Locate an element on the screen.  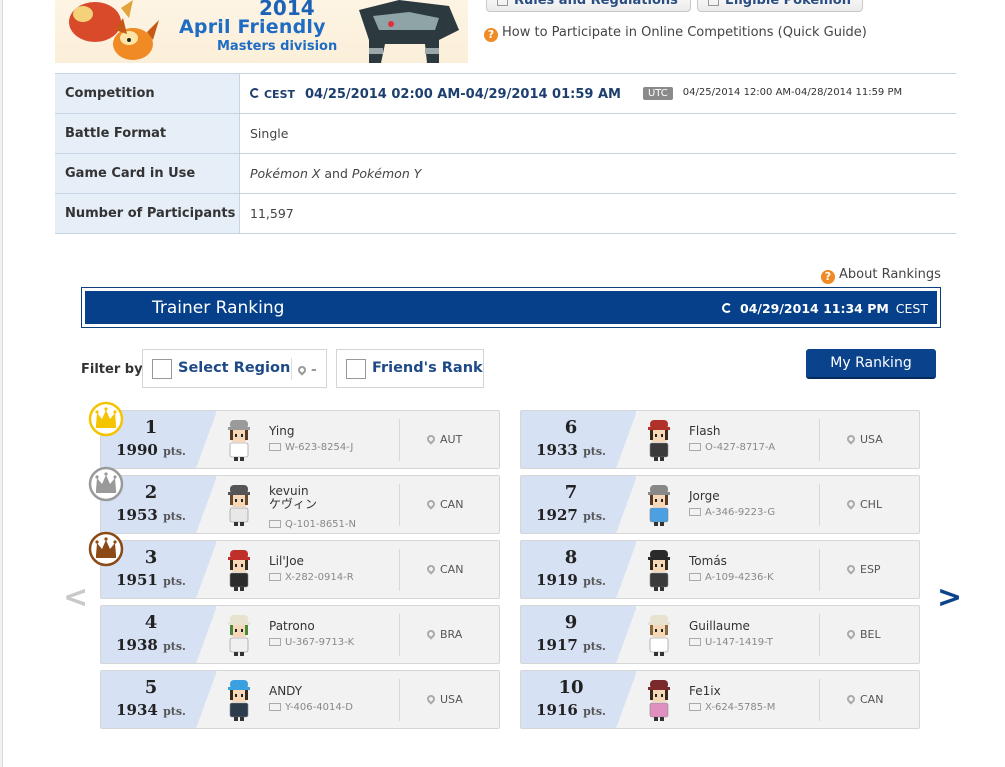
region-filter-label: Select Region is located at coordinates (234, 368).